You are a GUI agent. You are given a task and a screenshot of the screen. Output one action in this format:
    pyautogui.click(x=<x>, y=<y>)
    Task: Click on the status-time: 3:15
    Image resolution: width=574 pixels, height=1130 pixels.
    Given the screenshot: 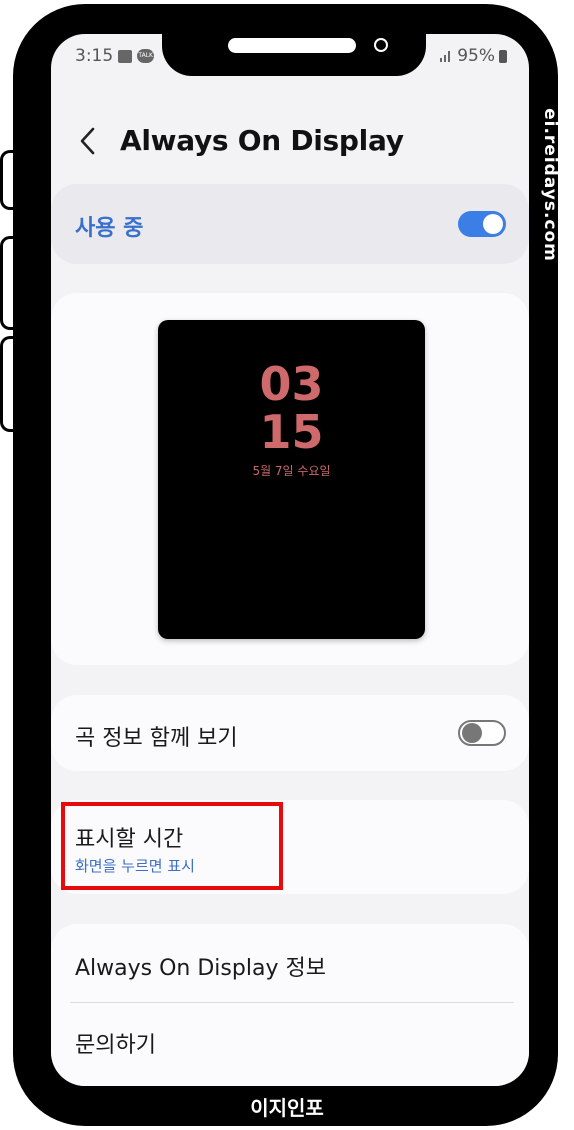 What is the action you would take?
    pyautogui.click(x=94, y=56)
    